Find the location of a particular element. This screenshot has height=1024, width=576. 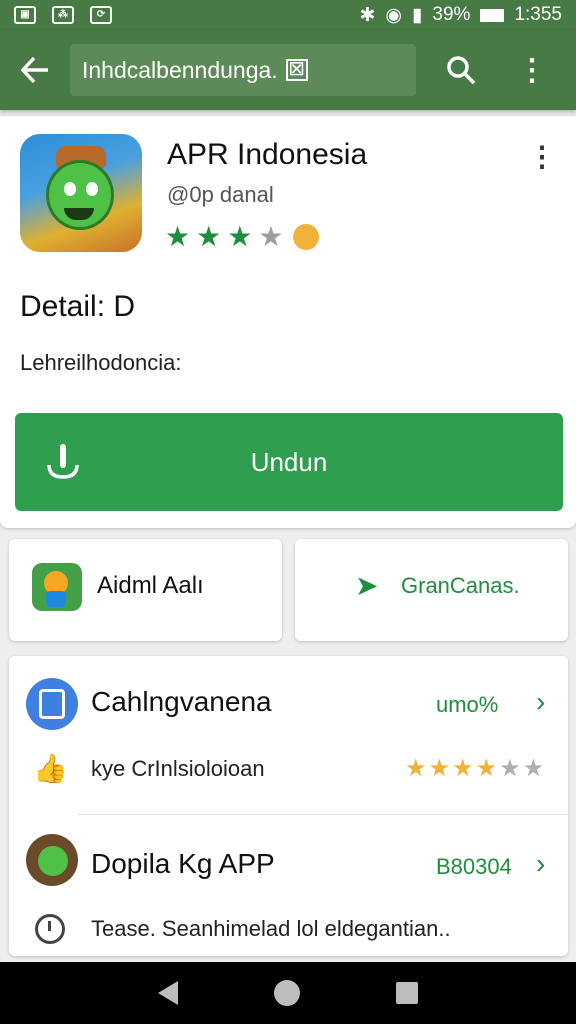

navigation-bar is located at coordinates (288, 993).